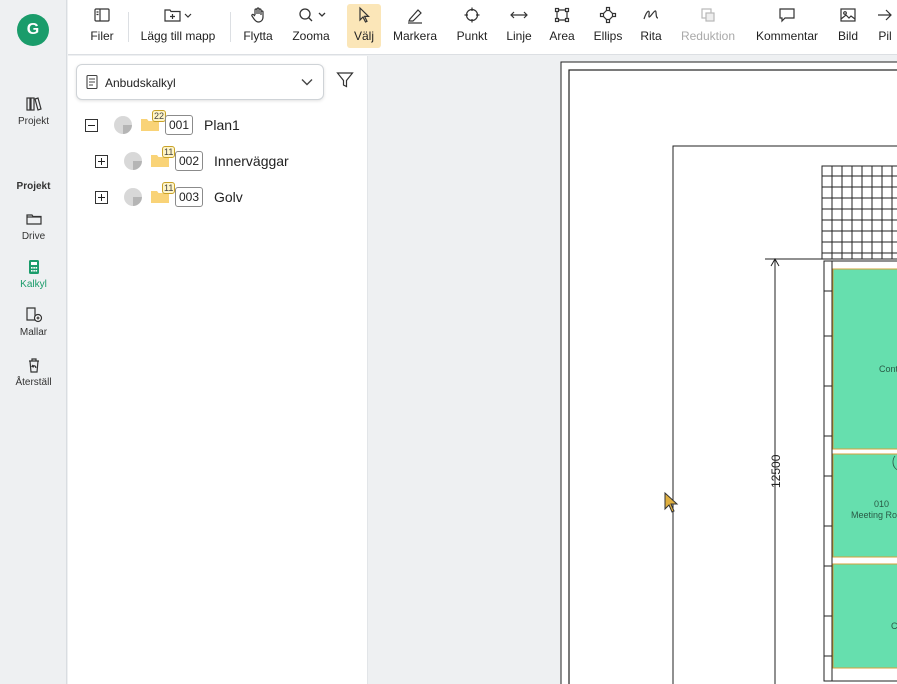  What do you see at coordinates (189, 161) in the screenshot?
I see `tree-code: 002` at bounding box center [189, 161].